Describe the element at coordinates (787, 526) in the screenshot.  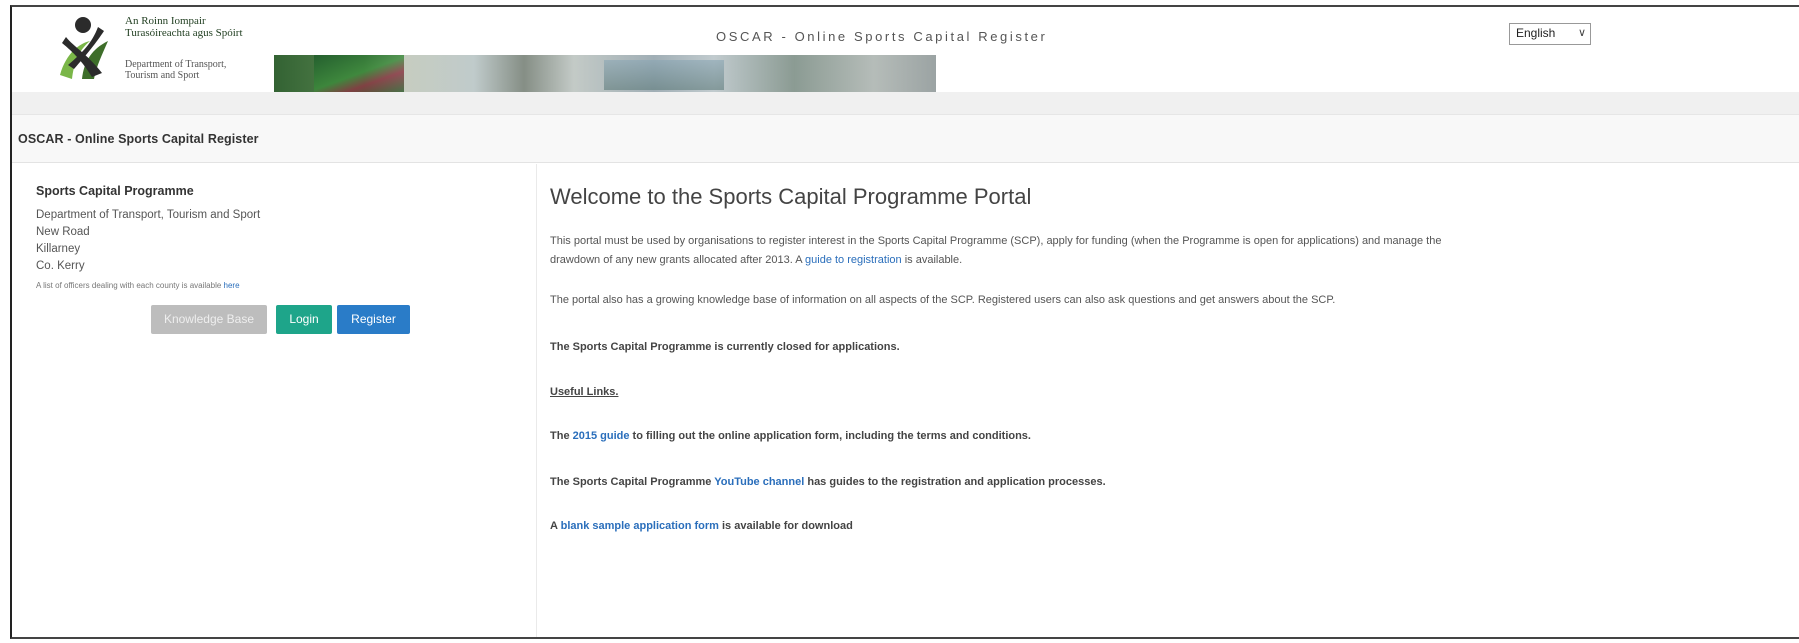
I see `sample-after: is available for download` at that location.